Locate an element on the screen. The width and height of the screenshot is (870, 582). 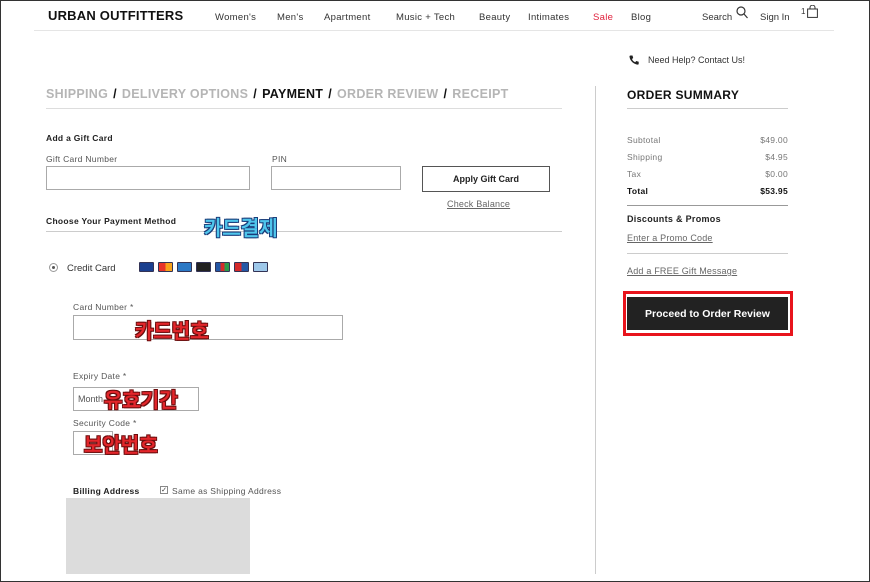
credit-card-label: Credit Card is located at coordinates (91, 268).